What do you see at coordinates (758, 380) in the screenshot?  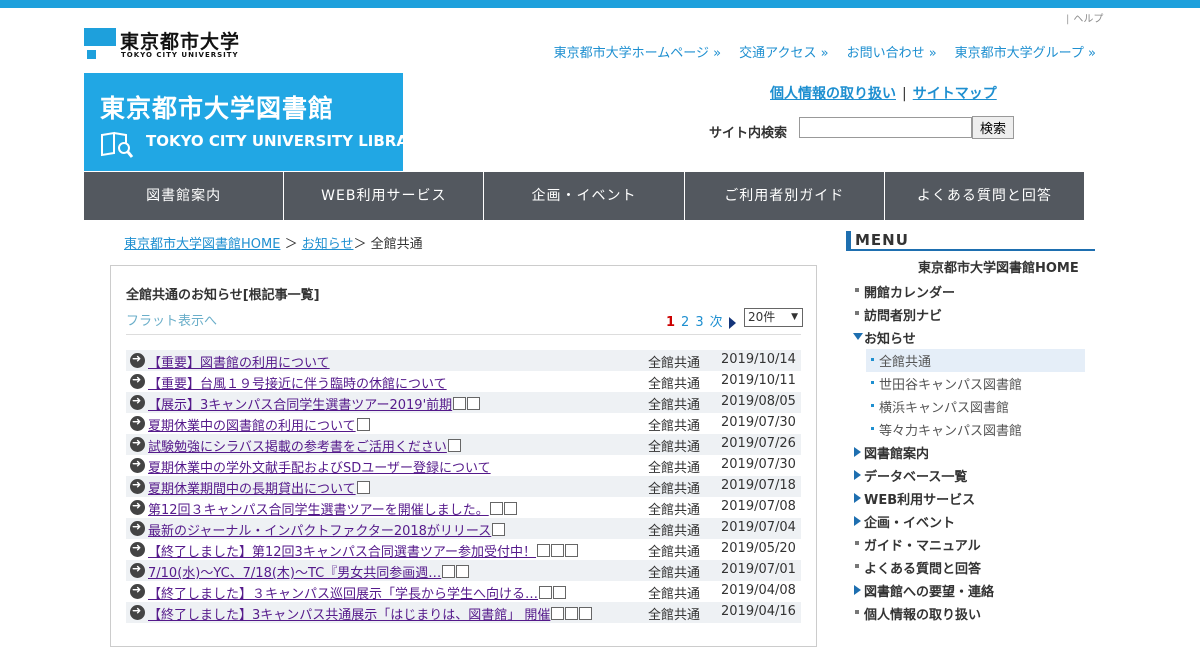 I see `news-date: 2019/10/11` at bounding box center [758, 380].